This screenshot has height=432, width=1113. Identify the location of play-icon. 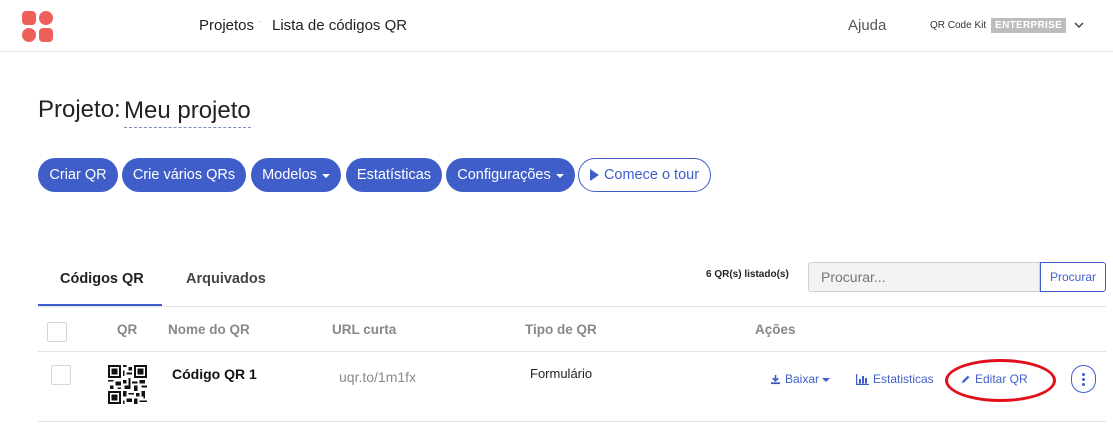
(594, 175).